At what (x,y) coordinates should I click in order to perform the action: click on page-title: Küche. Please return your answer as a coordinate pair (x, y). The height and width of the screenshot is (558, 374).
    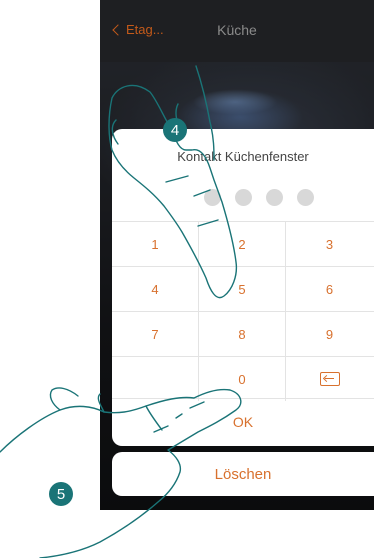
    Looking at the image, I should click on (237, 30).